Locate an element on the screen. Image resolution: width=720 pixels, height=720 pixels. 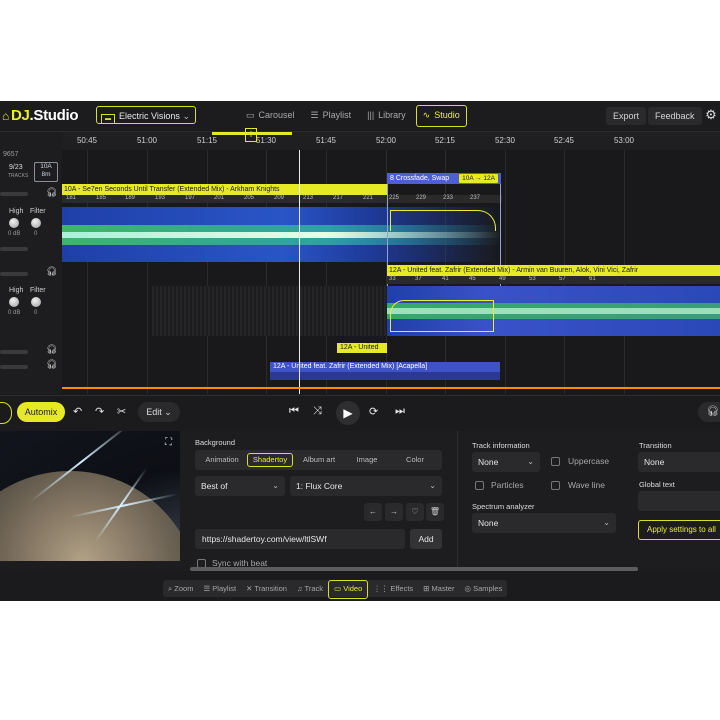
redo-icon: ↷ is located at coordinates (99, 411).